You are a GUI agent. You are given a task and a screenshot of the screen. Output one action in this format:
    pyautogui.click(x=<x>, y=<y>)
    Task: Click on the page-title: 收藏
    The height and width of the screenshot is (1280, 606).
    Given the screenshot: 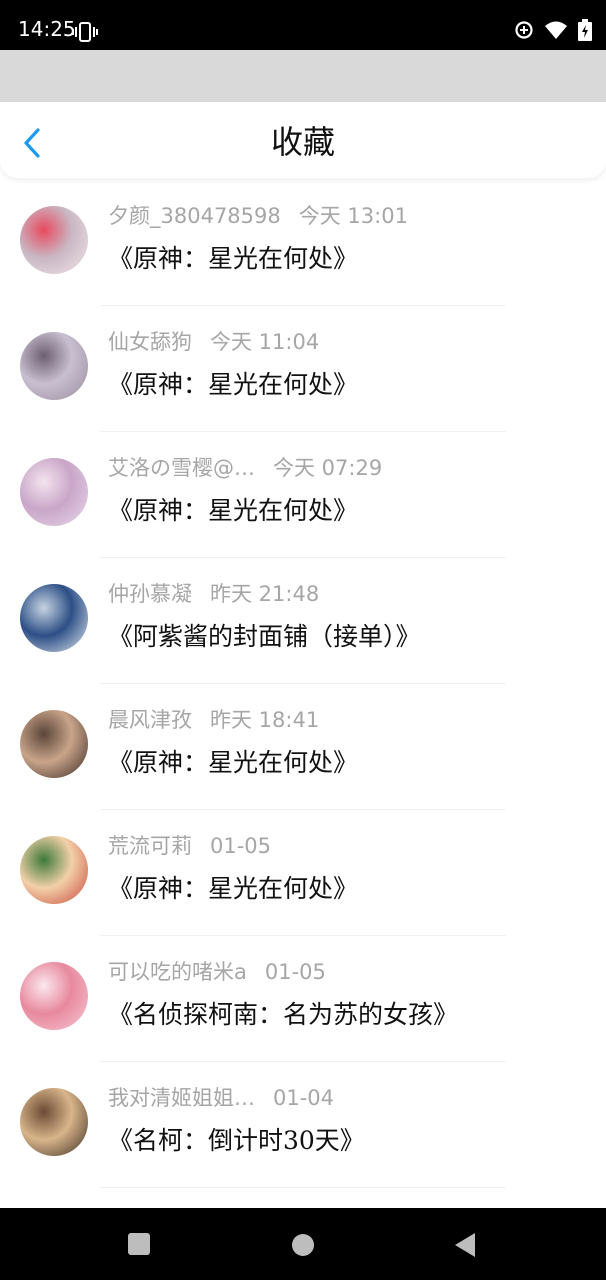 What is the action you would take?
    pyautogui.click(x=302, y=142)
    